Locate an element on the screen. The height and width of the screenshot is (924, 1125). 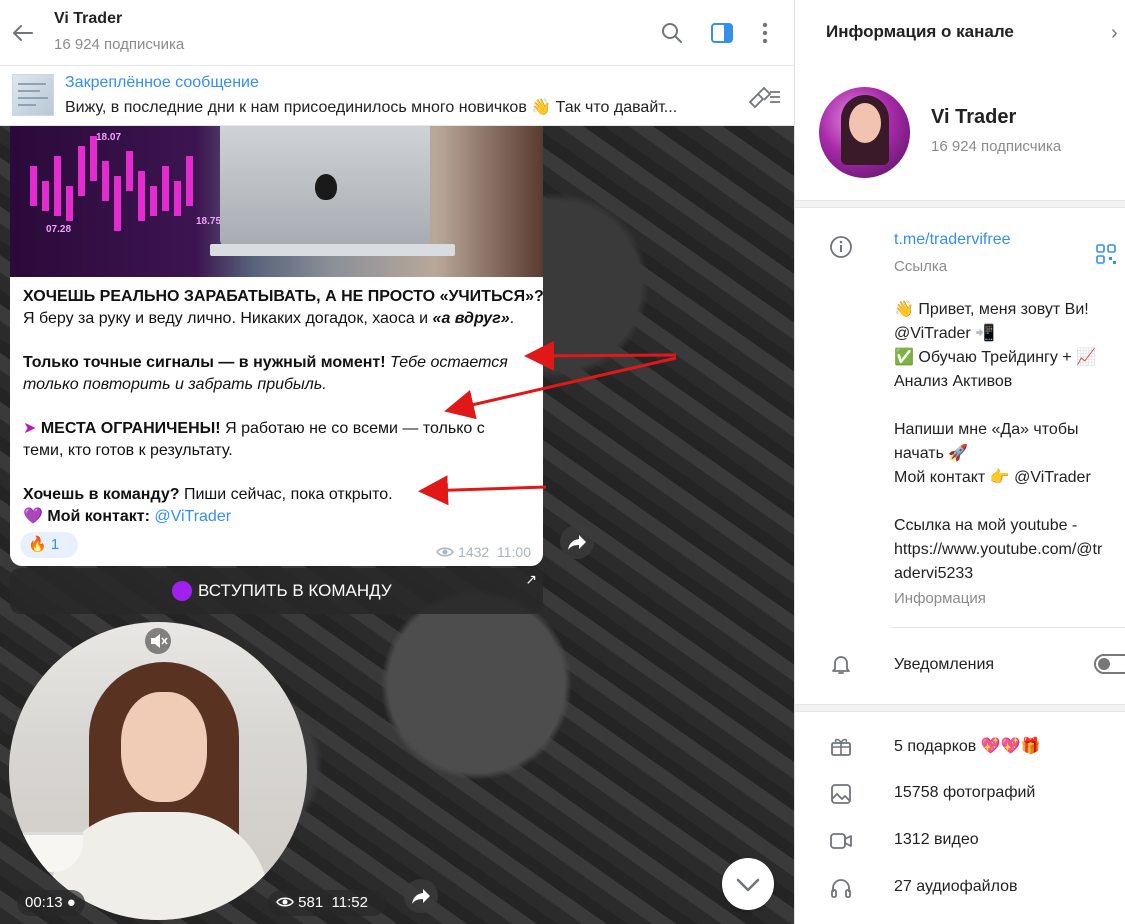
bio-line-10: Ссылка на мой youtube - is located at coordinates (986, 525).